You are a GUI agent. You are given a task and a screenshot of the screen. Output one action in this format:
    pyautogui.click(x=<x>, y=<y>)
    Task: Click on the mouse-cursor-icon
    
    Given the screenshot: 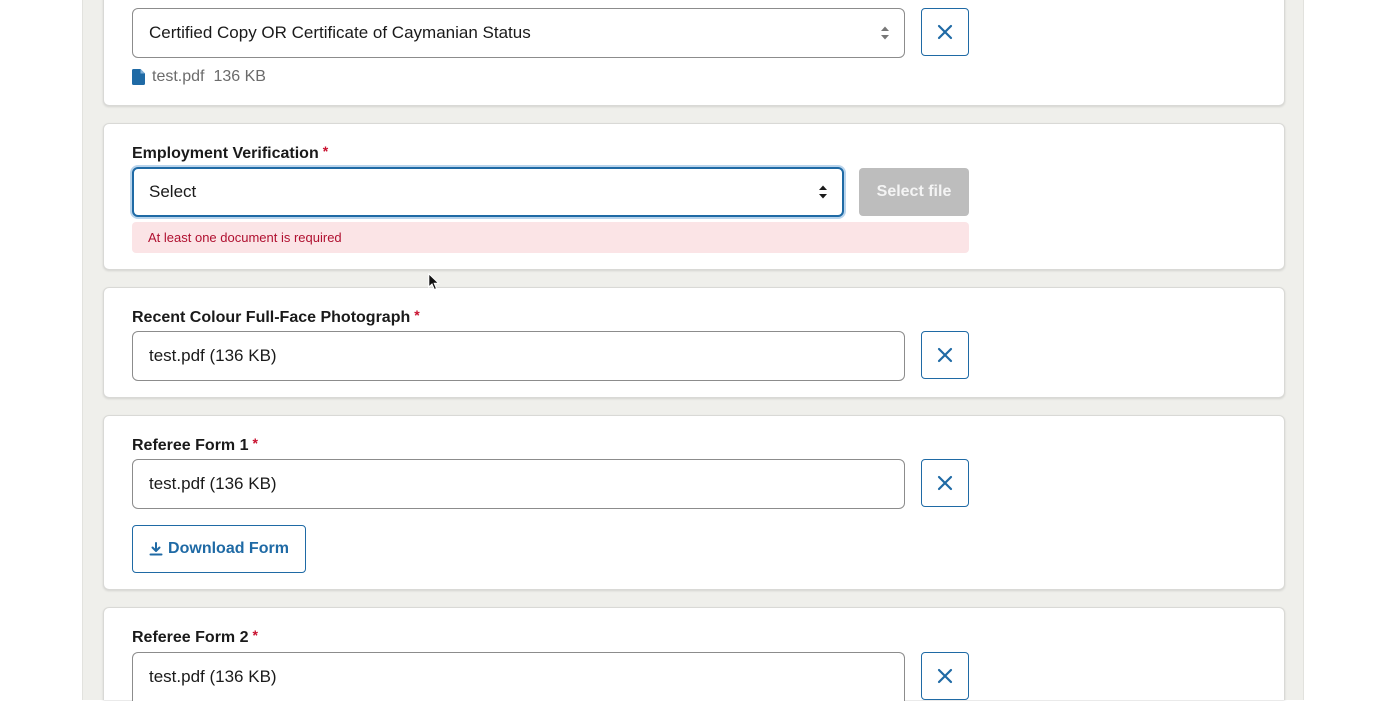 What is the action you would take?
    pyautogui.click(x=434, y=282)
    